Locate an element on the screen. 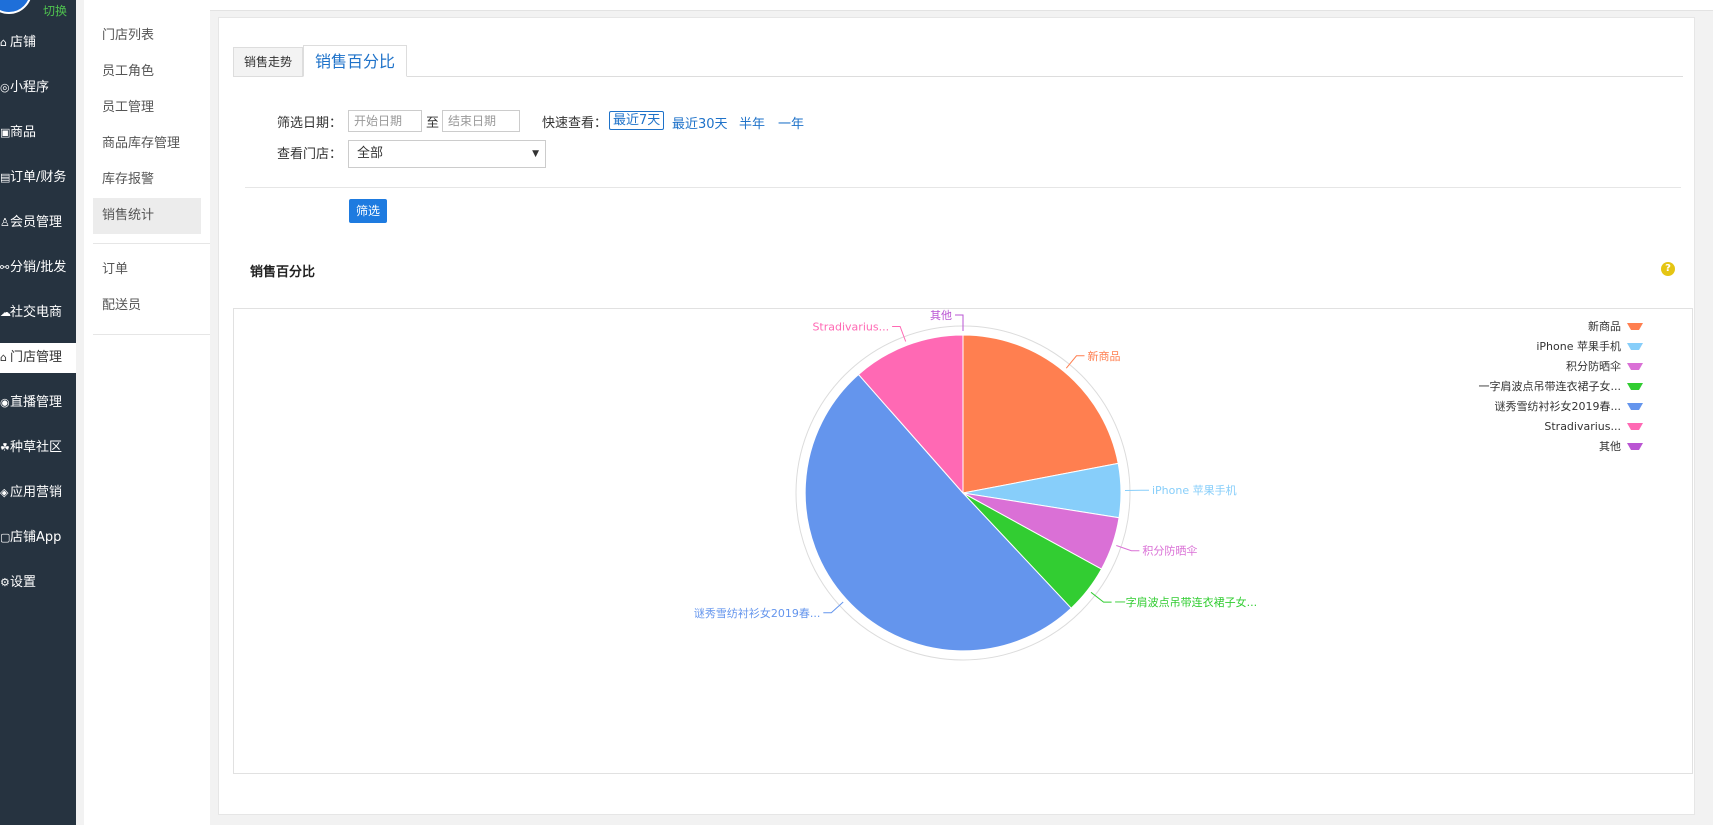  shop-logo is located at coordinates (16, 7).